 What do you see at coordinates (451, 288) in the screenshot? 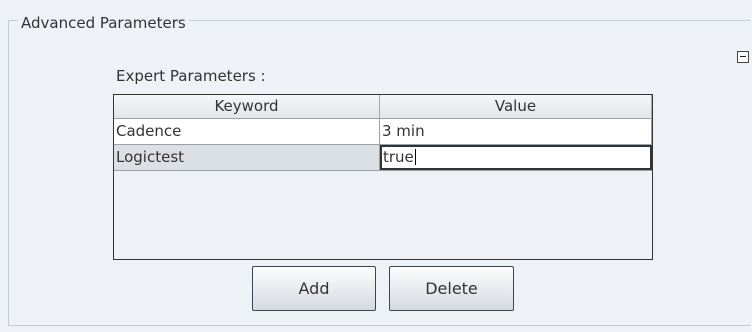
I see `delete-button: Delete` at bounding box center [451, 288].